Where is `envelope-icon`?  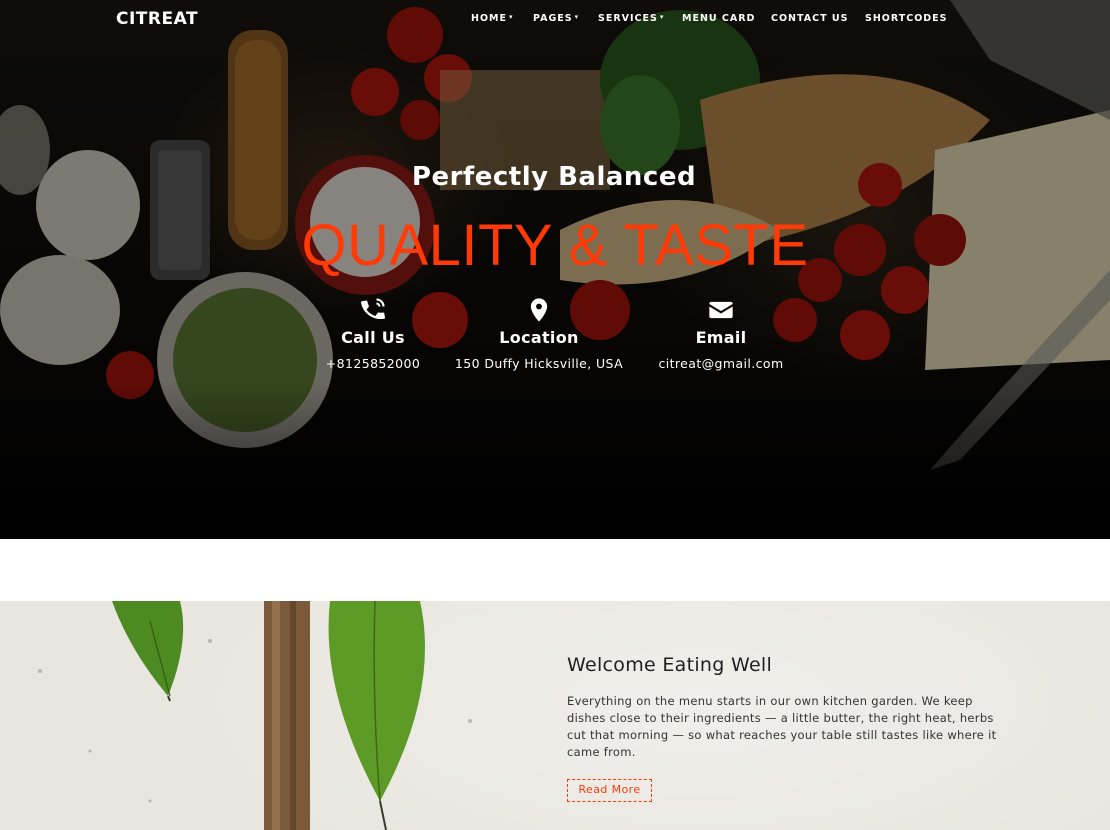 envelope-icon is located at coordinates (721, 310).